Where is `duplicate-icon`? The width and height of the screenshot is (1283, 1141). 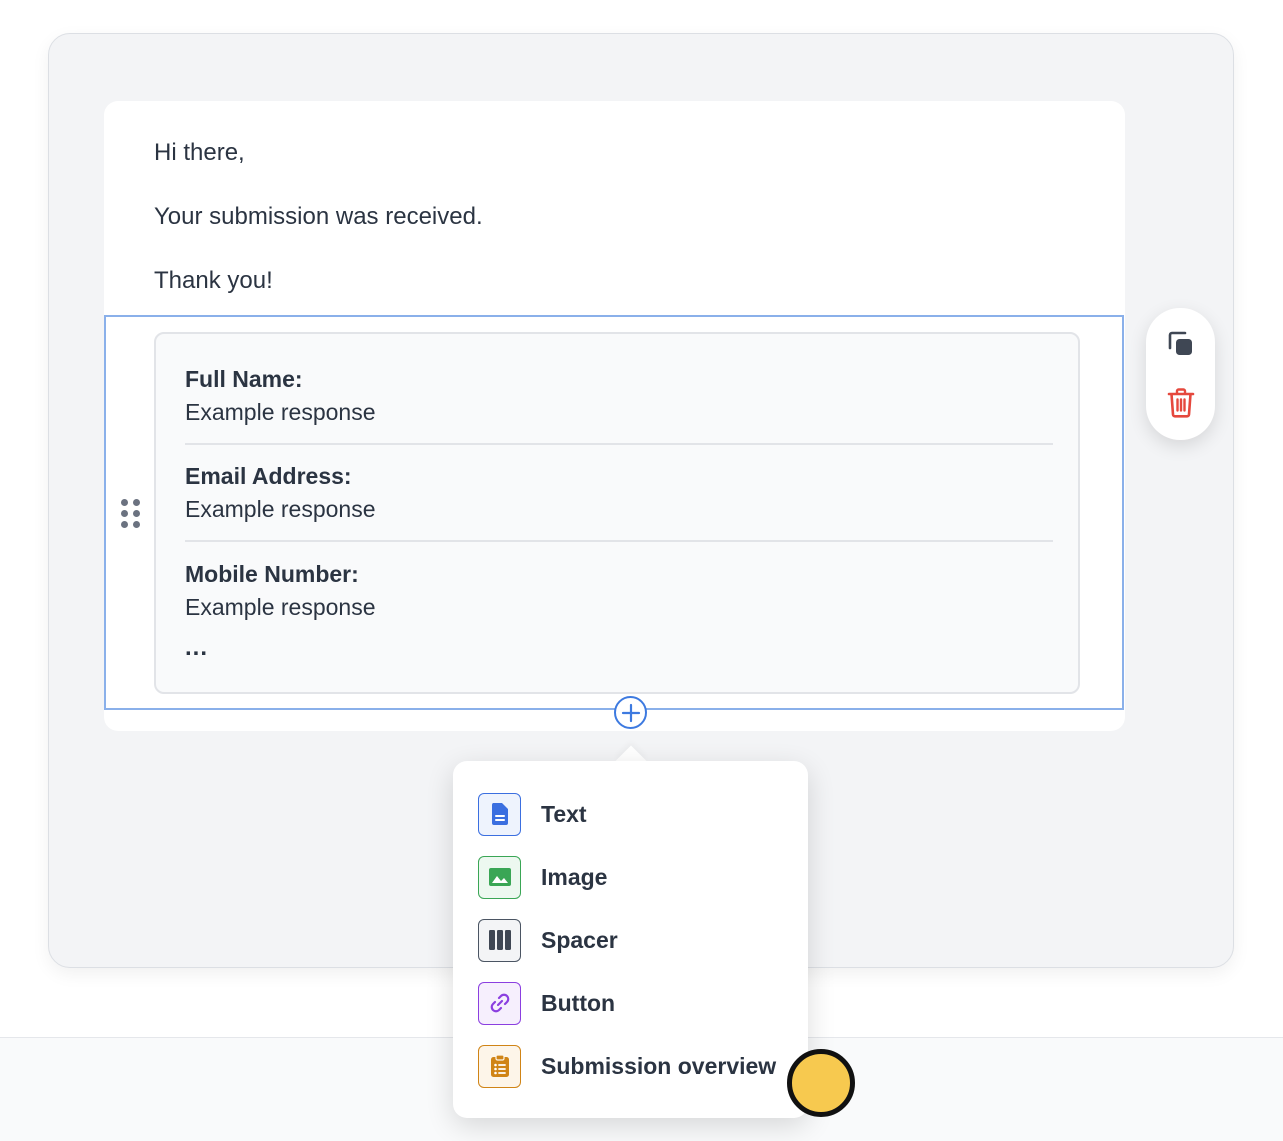 duplicate-icon is located at coordinates (1180, 343).